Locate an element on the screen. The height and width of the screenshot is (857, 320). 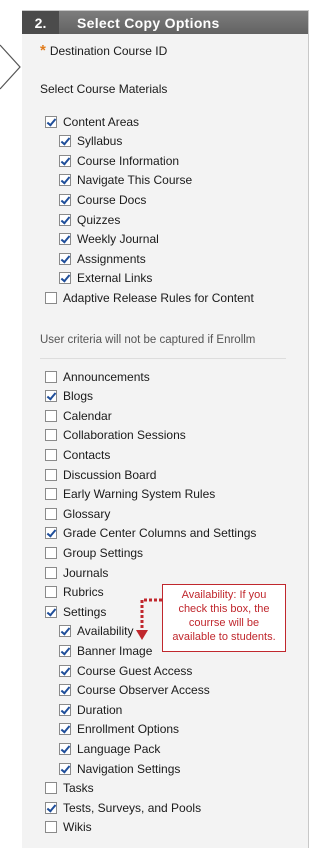
checkbox-label: Course Docs is located at coordinates (112, 199).